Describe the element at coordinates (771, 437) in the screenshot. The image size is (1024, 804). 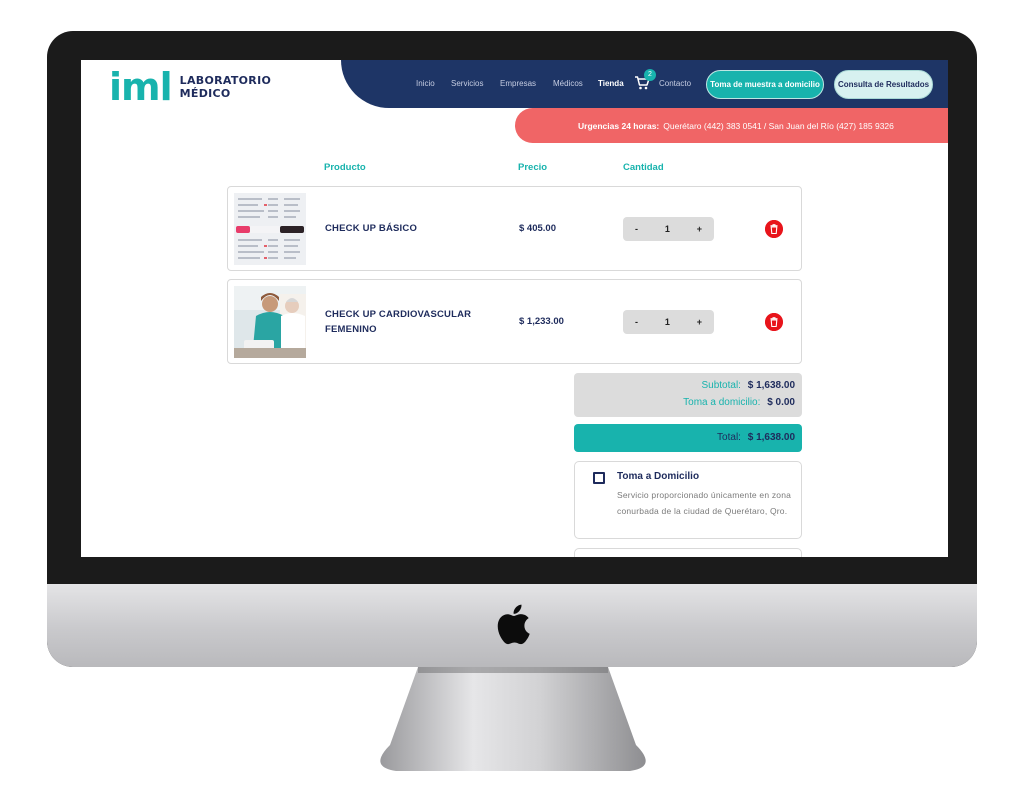
I see `total-value: $ 1,638.00` at that location.